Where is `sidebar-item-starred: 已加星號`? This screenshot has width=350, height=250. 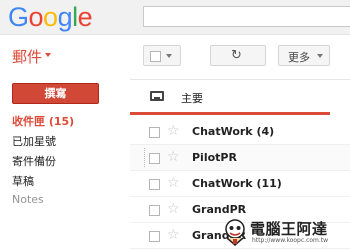
sidebar-item-starred: 已加星號 is located at coordinates (34, 141).